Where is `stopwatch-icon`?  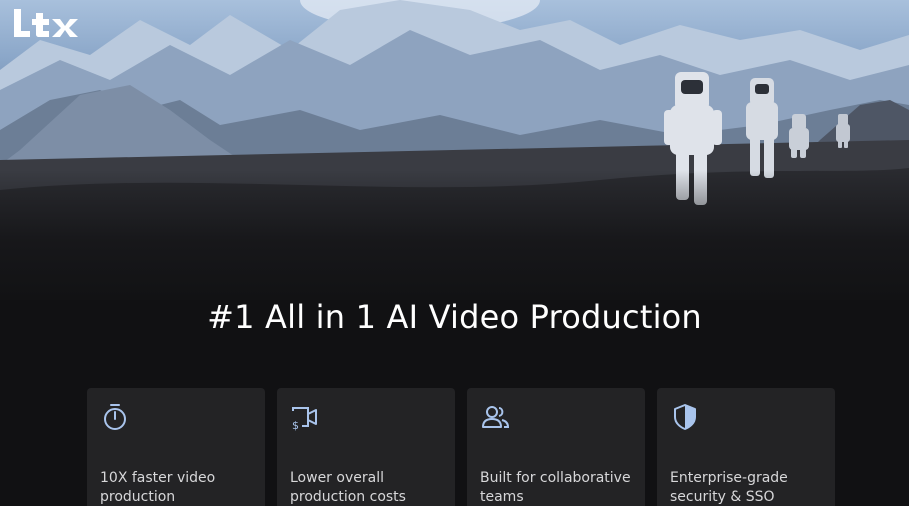 stopwatch-icon is located at coordinates (115, 417).